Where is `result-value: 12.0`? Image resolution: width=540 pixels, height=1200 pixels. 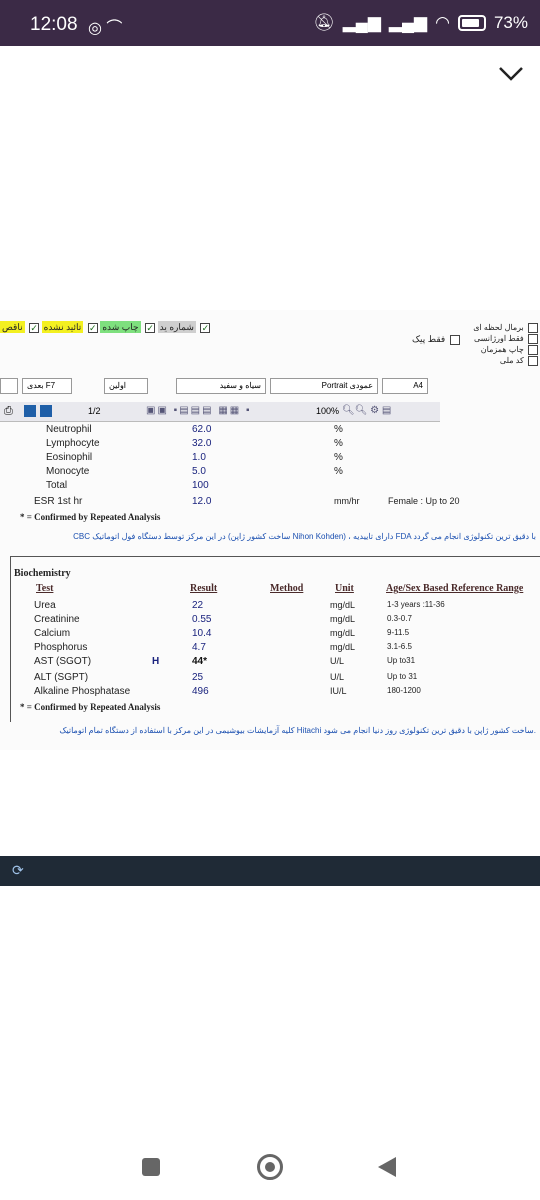 result-value: 12.0 is located at coordinates (202, 501).